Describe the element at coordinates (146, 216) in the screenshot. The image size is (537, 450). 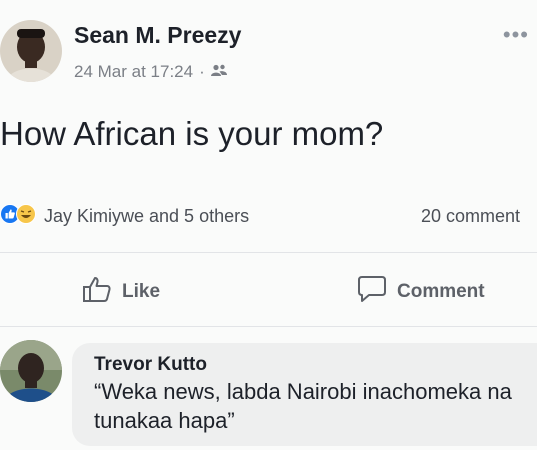
I see `reaction-names: Jay Kimiywe and 5 others` at that location.